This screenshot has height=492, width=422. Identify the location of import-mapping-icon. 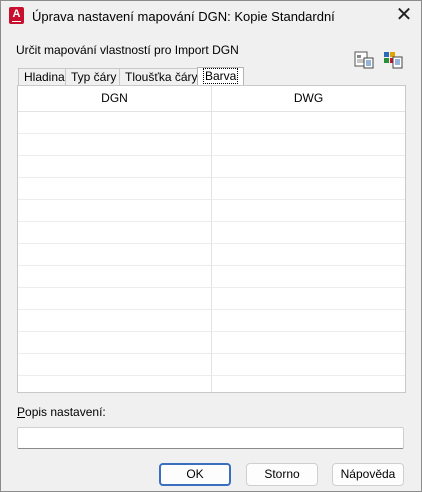
(364, 60).